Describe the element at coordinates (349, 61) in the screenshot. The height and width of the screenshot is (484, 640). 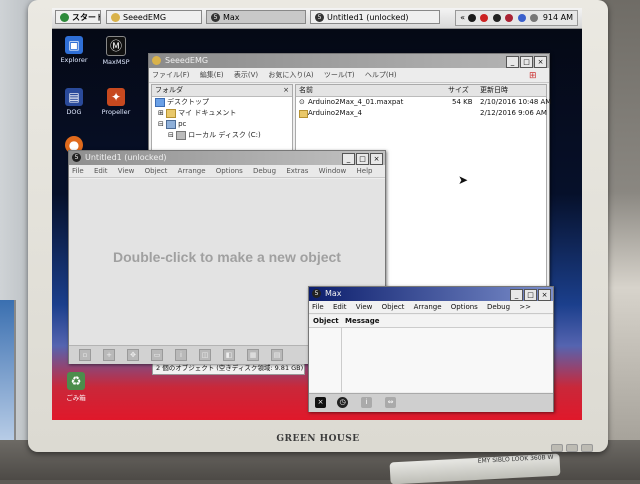
I see `explorer-titlebar: SeeedEMG _ □ ×` at that location.